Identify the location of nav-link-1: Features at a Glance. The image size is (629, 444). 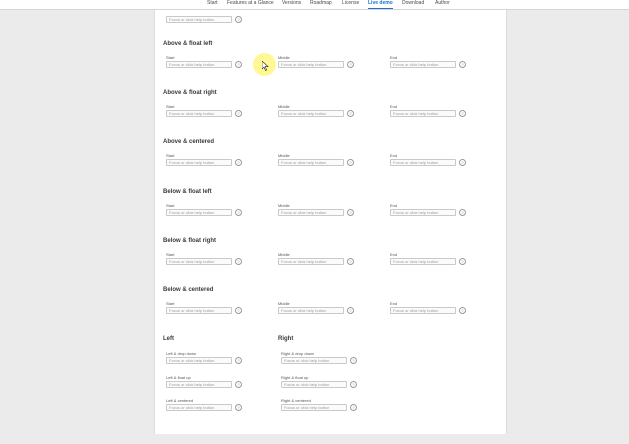
(250, 4).